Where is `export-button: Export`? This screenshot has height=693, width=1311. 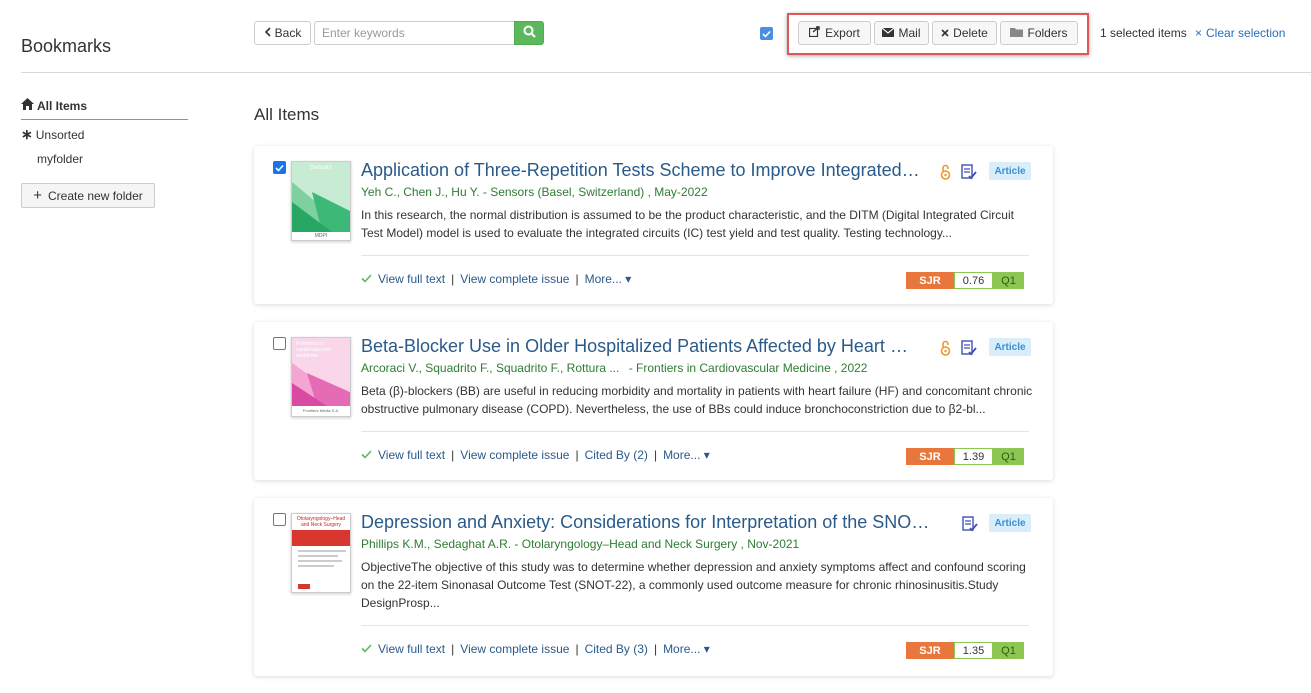 export-button: Export is located at coordinates (834, 33).